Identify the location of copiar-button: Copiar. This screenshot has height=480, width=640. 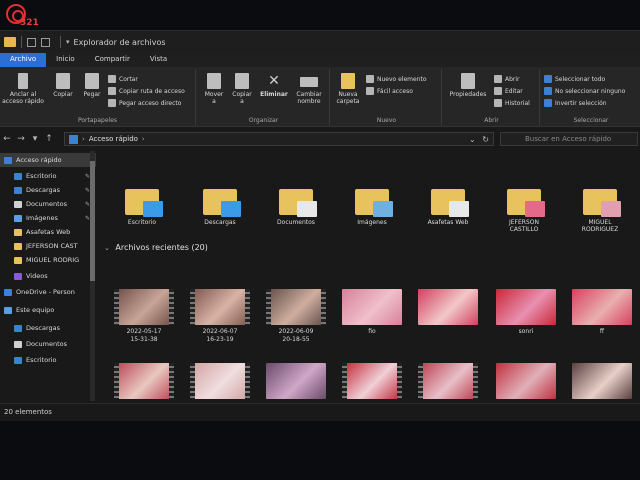
(63, 85).